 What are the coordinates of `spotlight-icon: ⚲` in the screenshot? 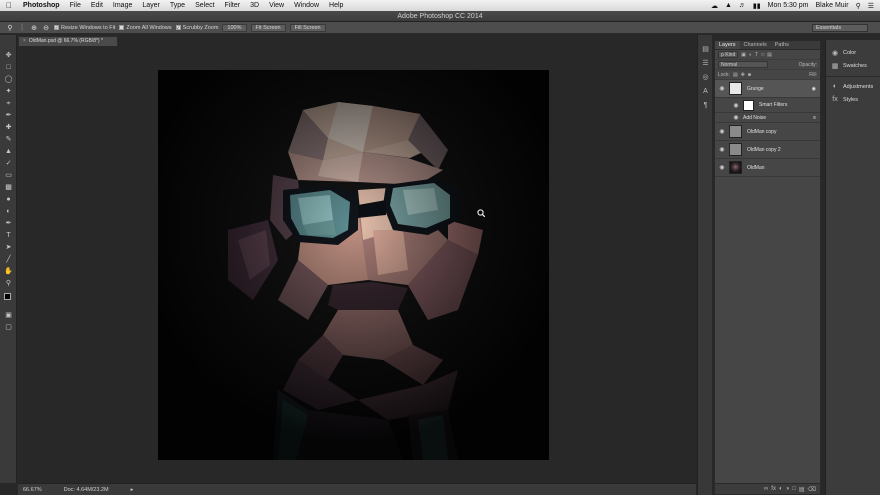 It's located at (858, 6).